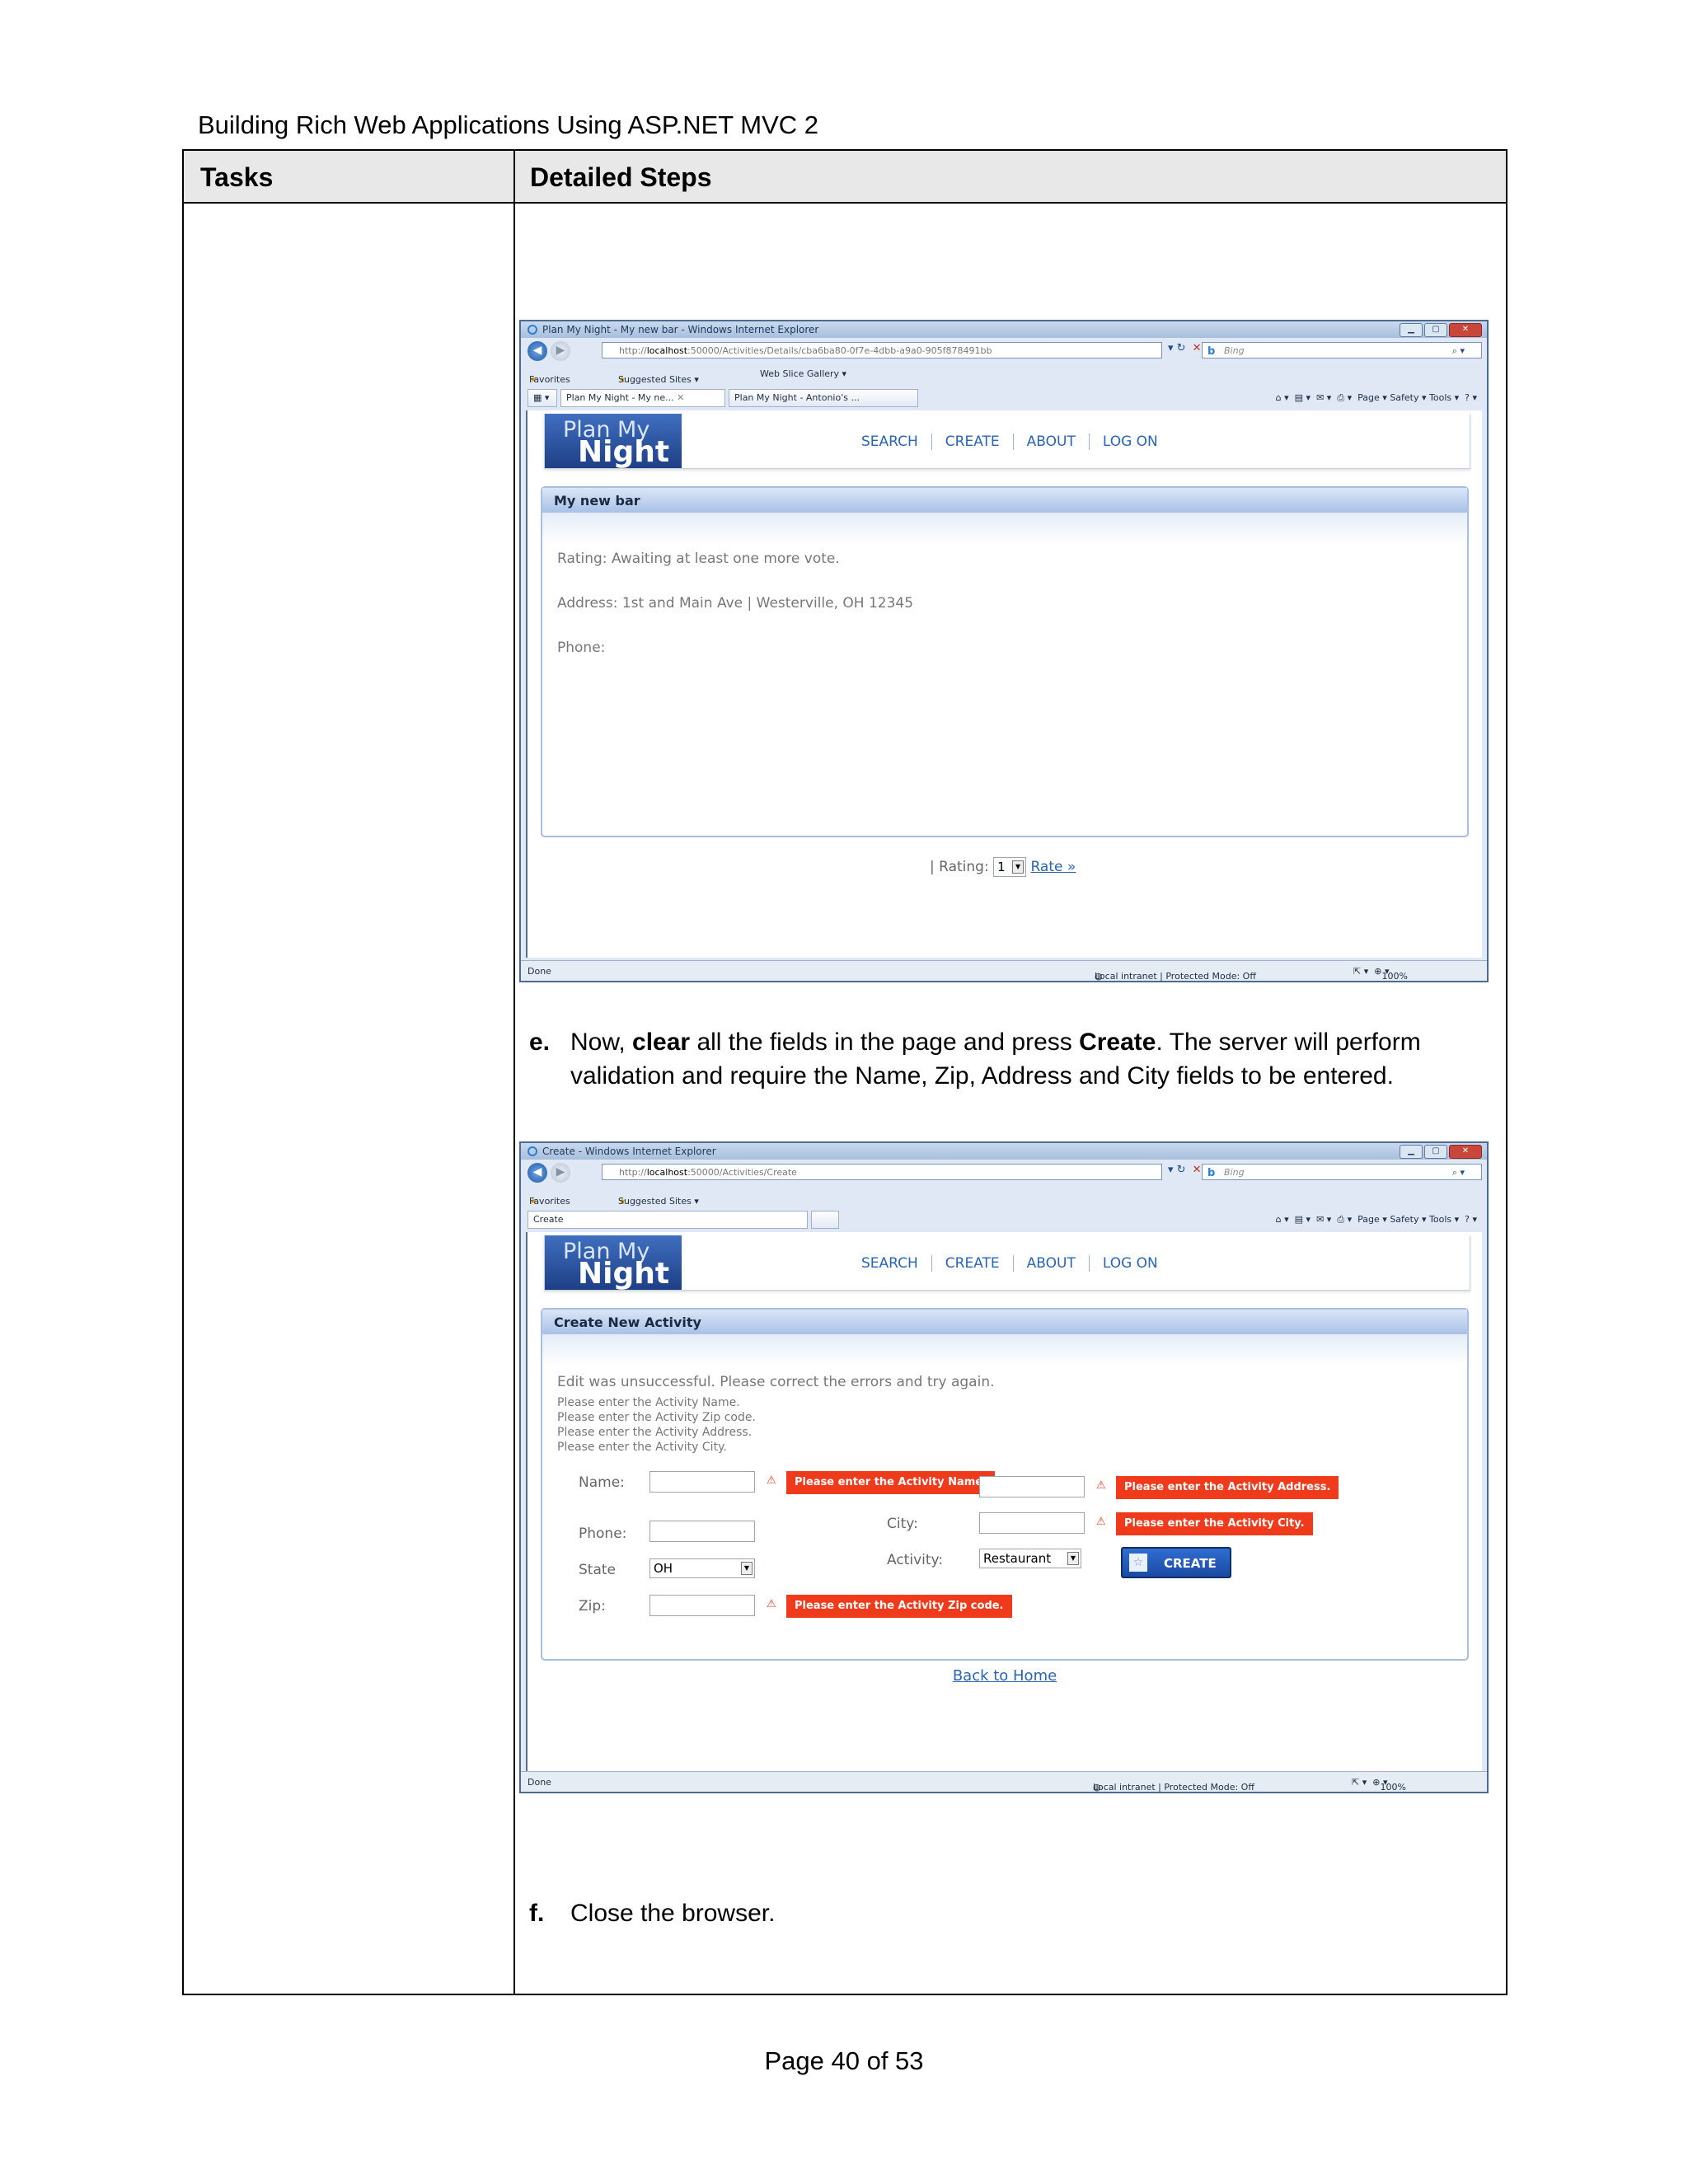 The width and height of the screenshot is (1688, 2184). I want to click on city-error-message: Please enter the Activity City., so click(1215, 1523).